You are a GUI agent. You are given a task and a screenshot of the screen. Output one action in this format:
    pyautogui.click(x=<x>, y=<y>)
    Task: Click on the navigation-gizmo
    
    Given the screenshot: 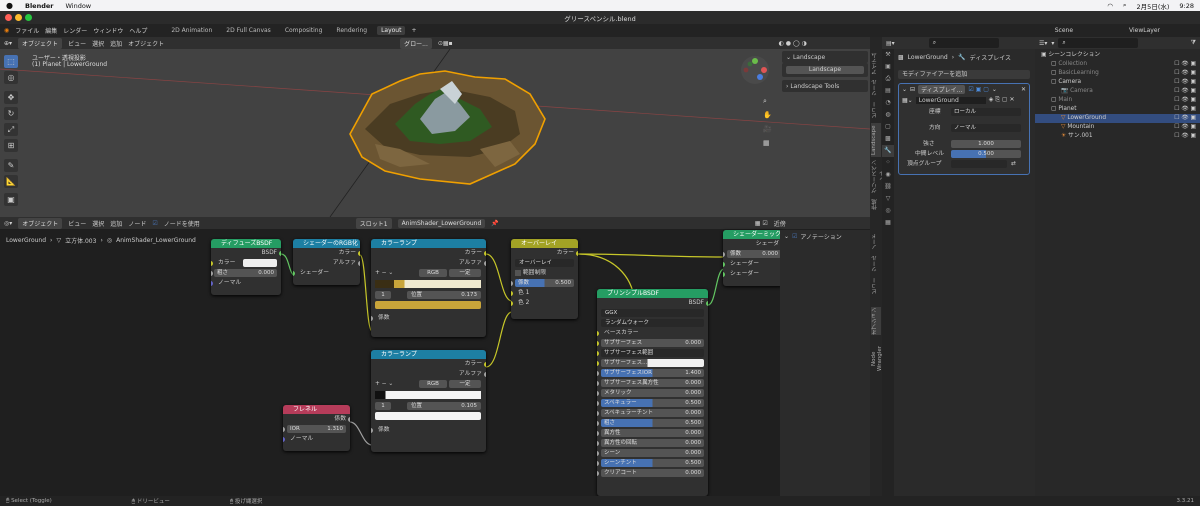 What is the action you would take?
    pyautogui.click(x=755, y=70)
    